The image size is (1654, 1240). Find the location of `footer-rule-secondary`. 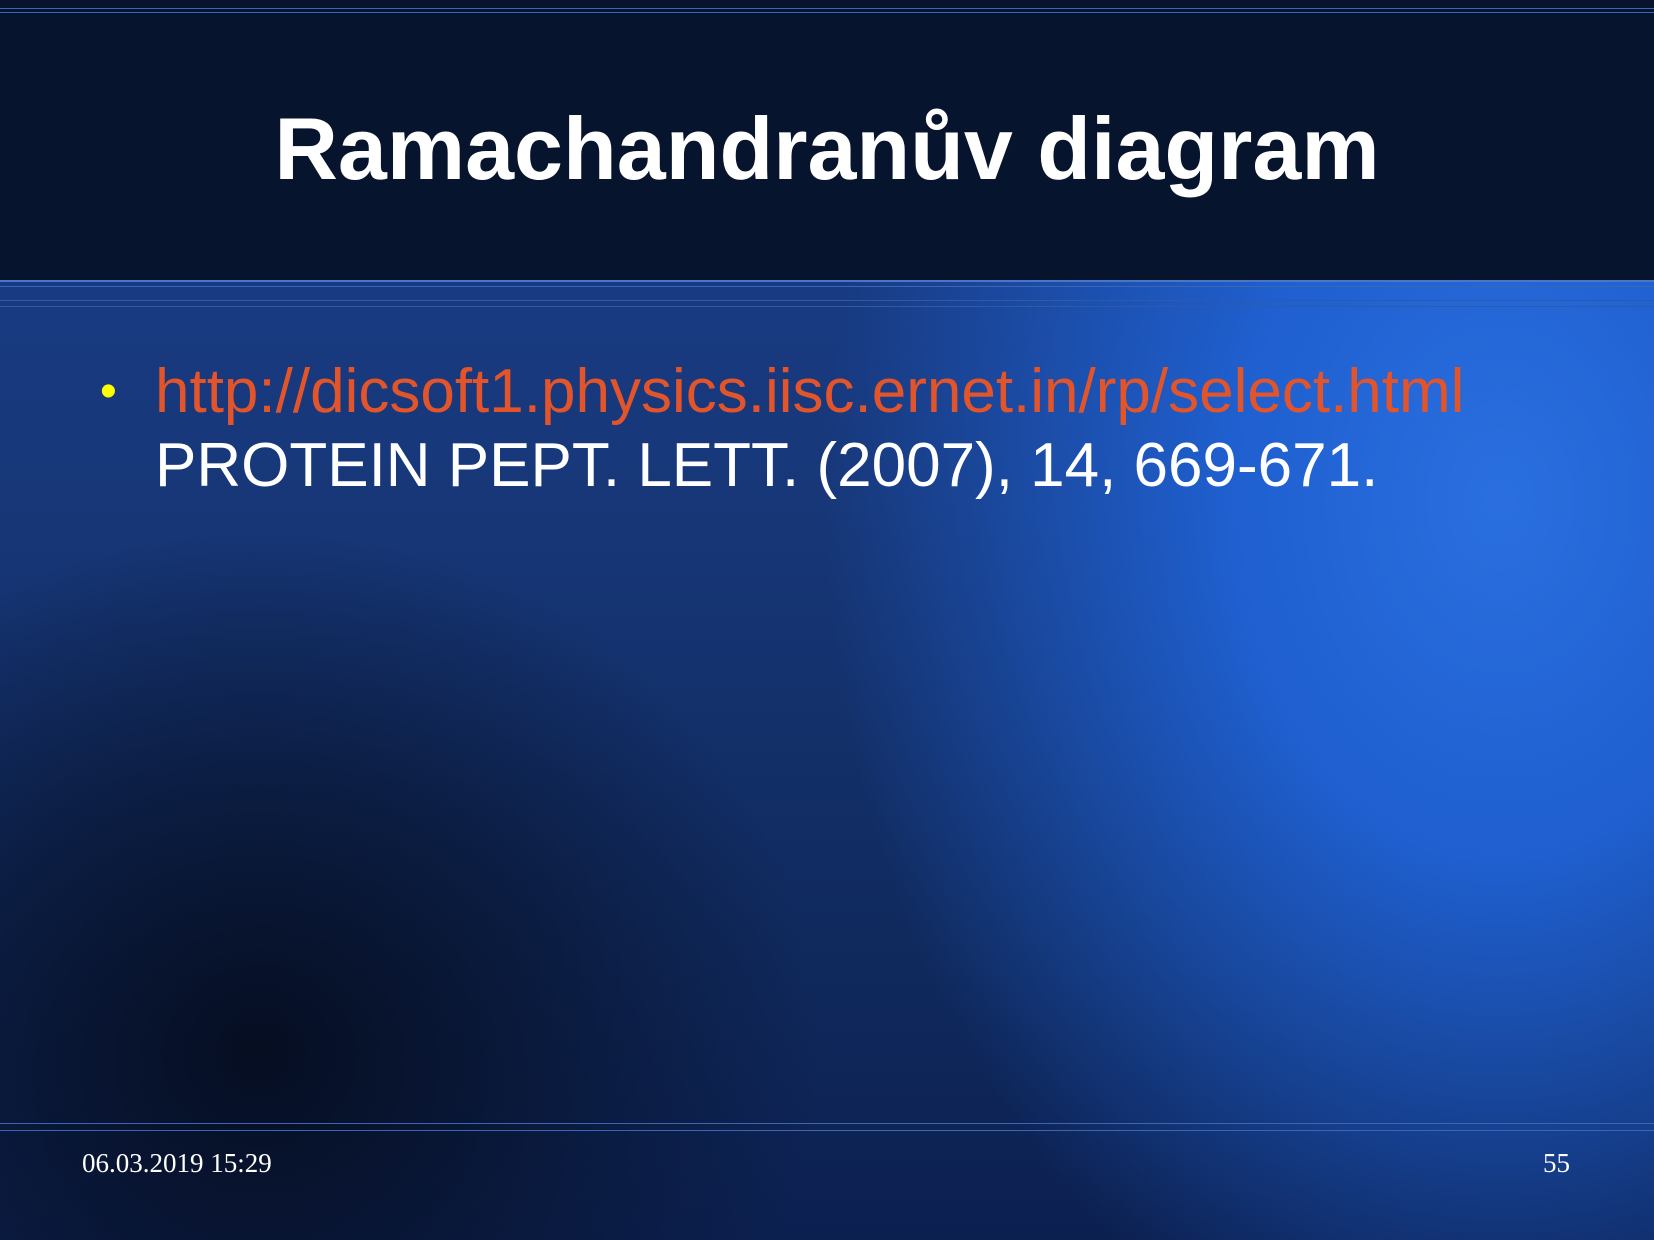

footer-rule-secondary is located at coordinates (827, 1130).